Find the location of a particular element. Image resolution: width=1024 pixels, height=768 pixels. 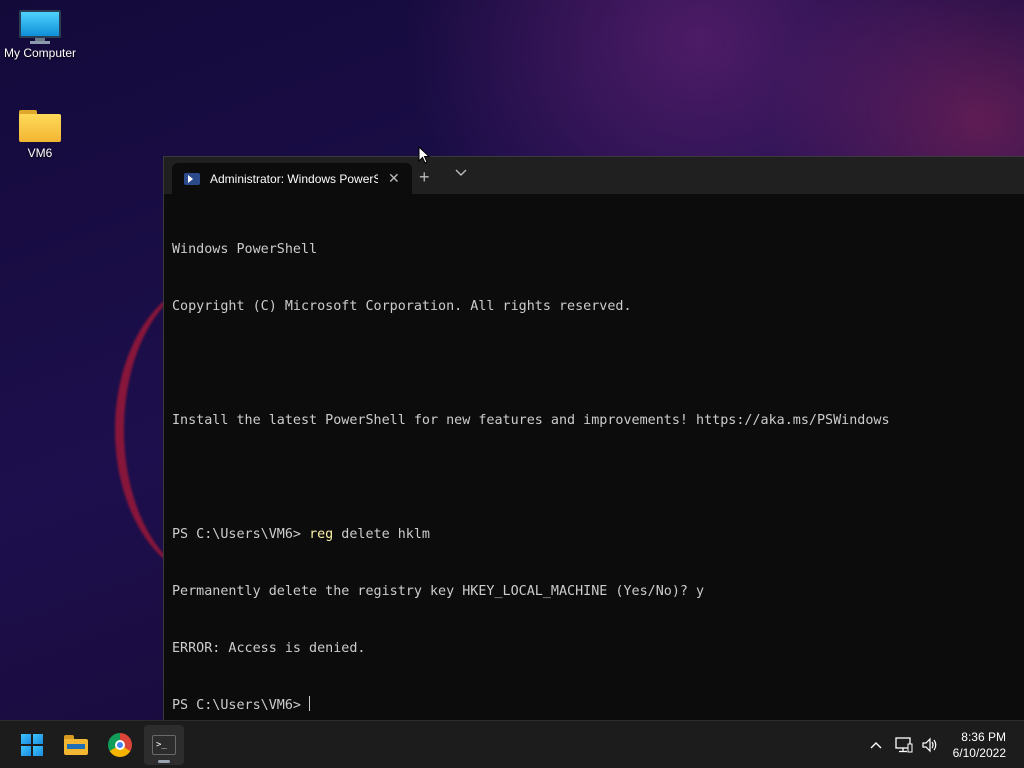

console-line: ERROR: Access is denied. is located at coordinates (269, 648).